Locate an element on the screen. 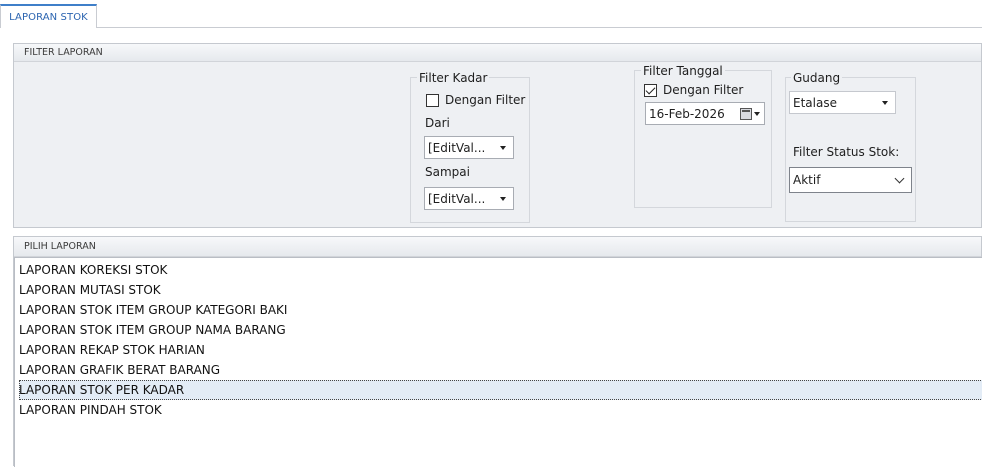 The height and width of the screenshot is (467, 982). report-list-item-mutasi: LAPORAN MUTASI STOK is located at coordinates (500, 290).